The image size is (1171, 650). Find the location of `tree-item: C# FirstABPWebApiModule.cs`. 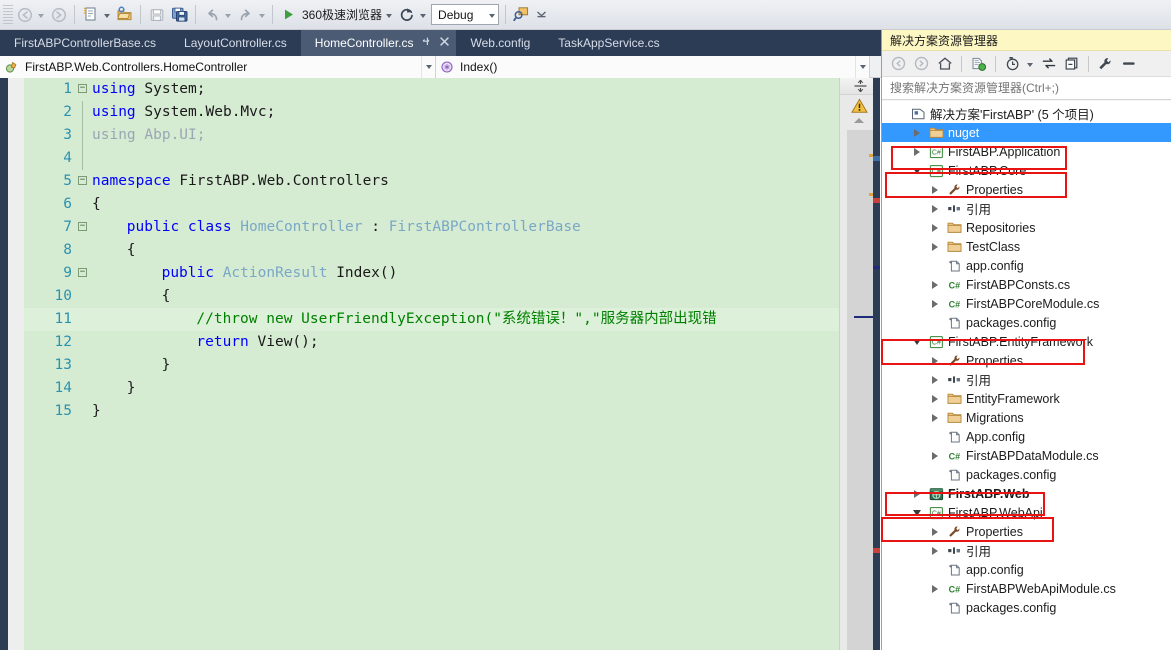

tree-item: C# FirstABPWebApiModule.cs is located at coordinates (1026, 588).